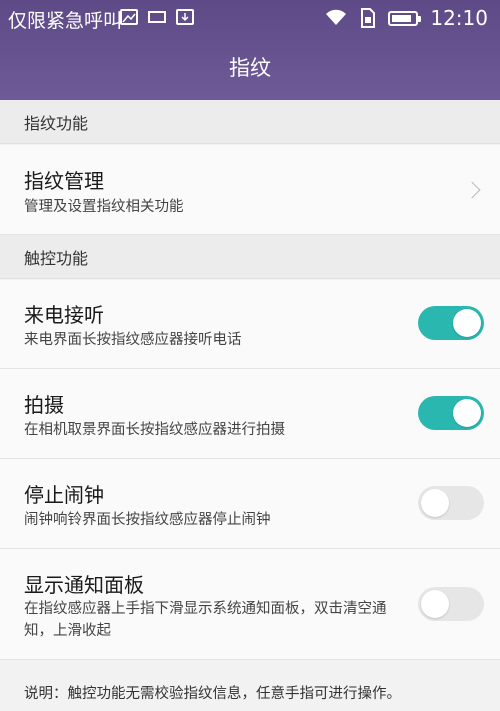  I want to click on carrier-text: 仅限紧急呼叫, so click(65, 21).